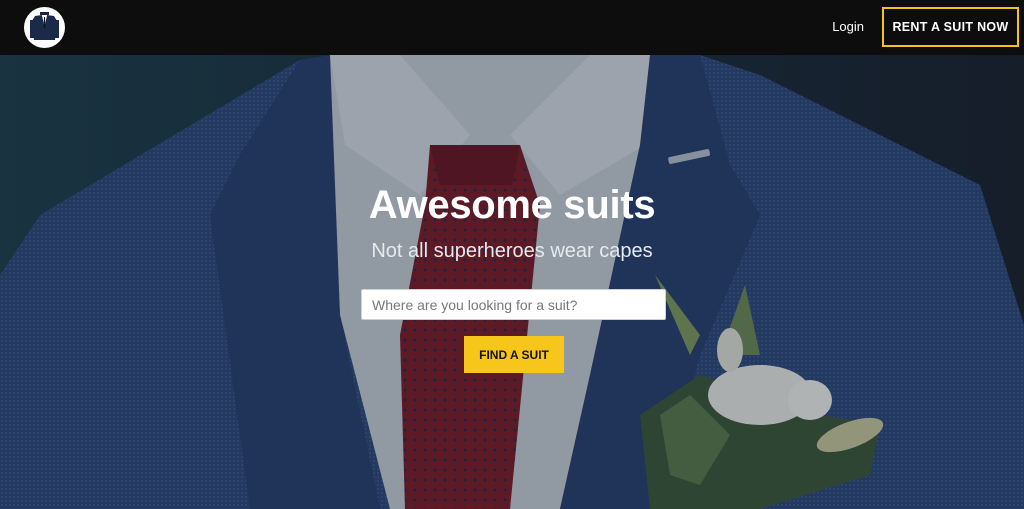 This screenshot has width=1024, height=509. What do you see at coordinates (512, 27) in the screenshot?
I see `navbar: Login RENT A SUIT NOW` at bounding box center [512, 27].